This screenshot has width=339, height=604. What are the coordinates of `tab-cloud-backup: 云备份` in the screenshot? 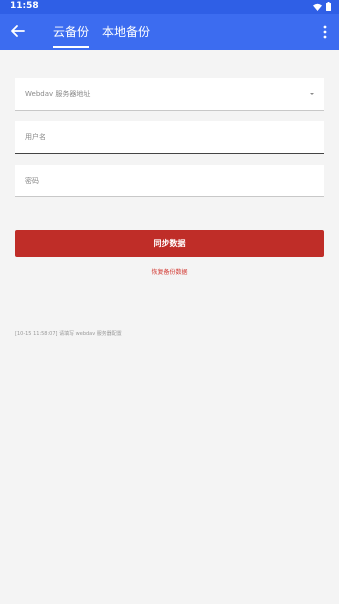 It's located at (71, 35).